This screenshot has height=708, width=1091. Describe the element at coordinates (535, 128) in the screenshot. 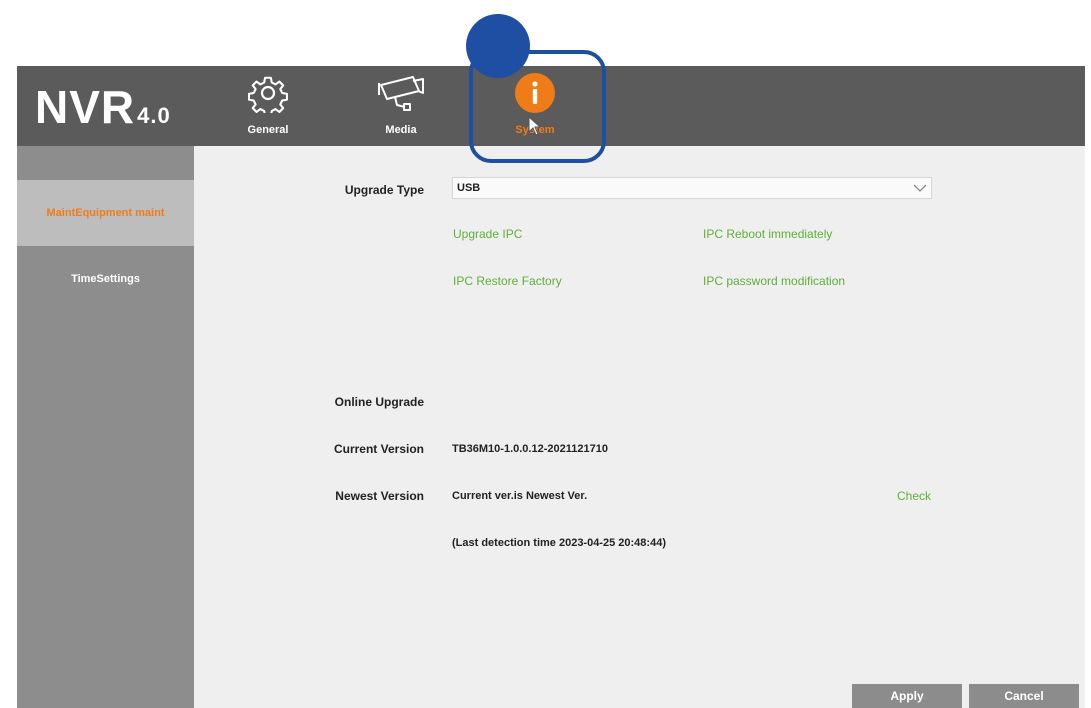

I see `mouse-cursor-icon` at that location.